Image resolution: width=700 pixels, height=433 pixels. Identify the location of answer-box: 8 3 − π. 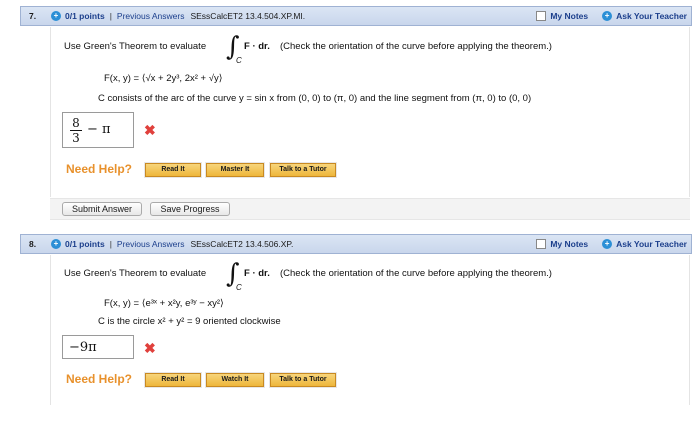
(98, 130).